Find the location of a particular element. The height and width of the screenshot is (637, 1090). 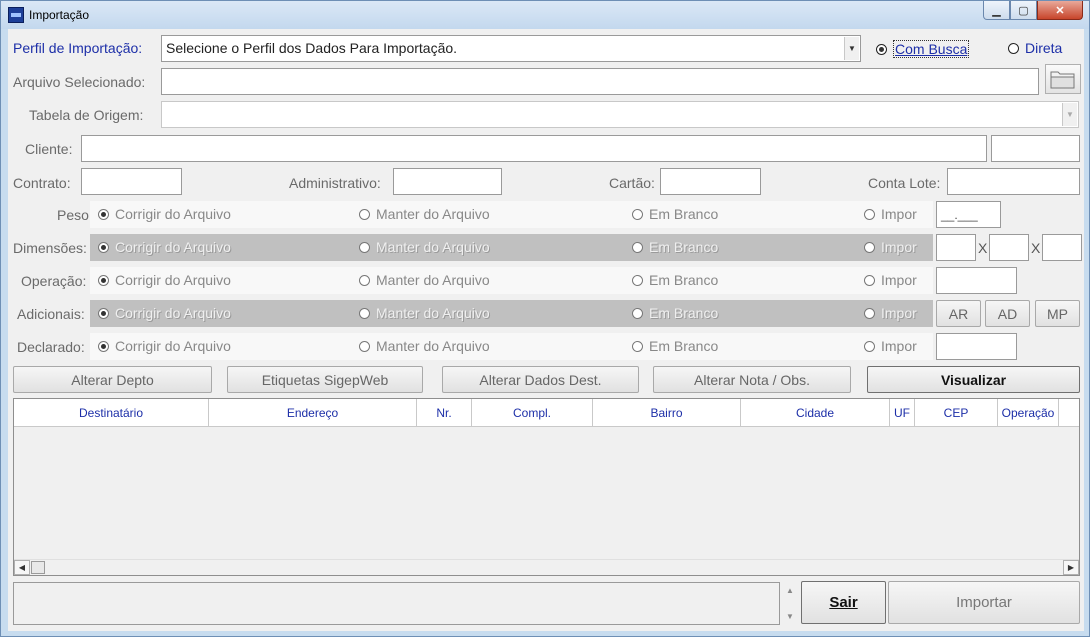

peso-label: Peso: is located at coordinates (75, 215).